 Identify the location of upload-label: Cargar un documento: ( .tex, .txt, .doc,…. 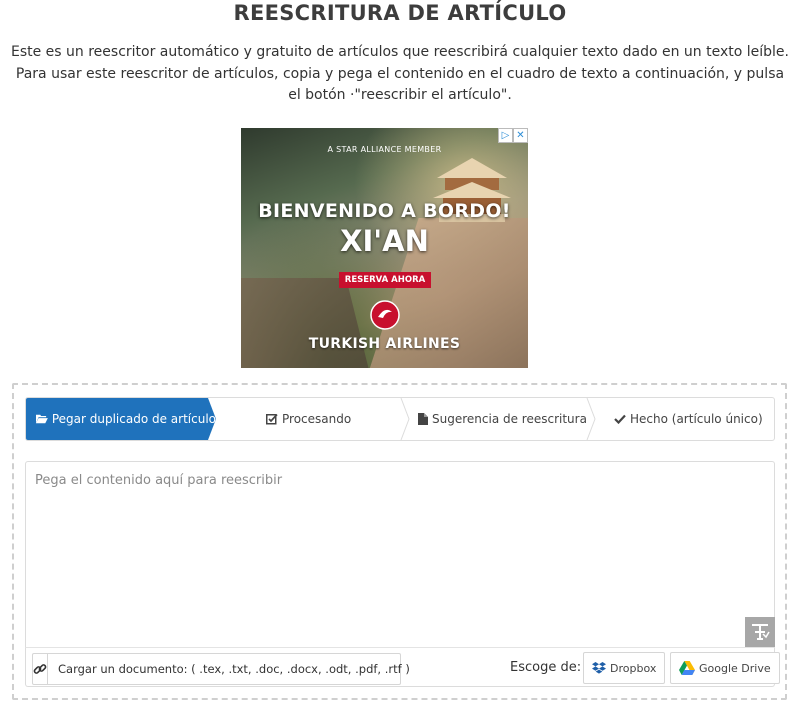
(234, 669).